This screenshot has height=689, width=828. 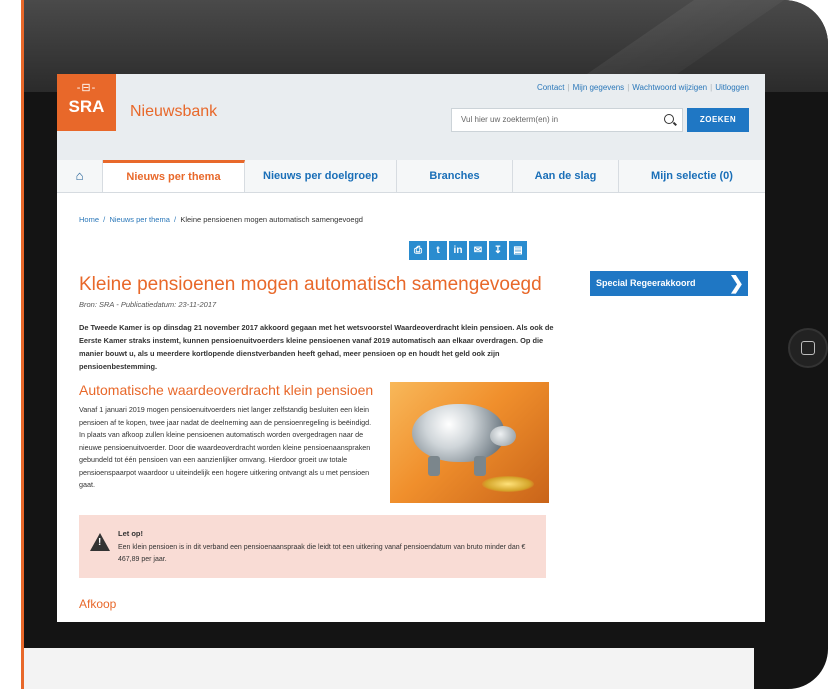 What do you see at coordinates (566, 176) in the screenshot?
I see `tab-aan-de-slag: Aan de slag` at bounding box center [566, 176].